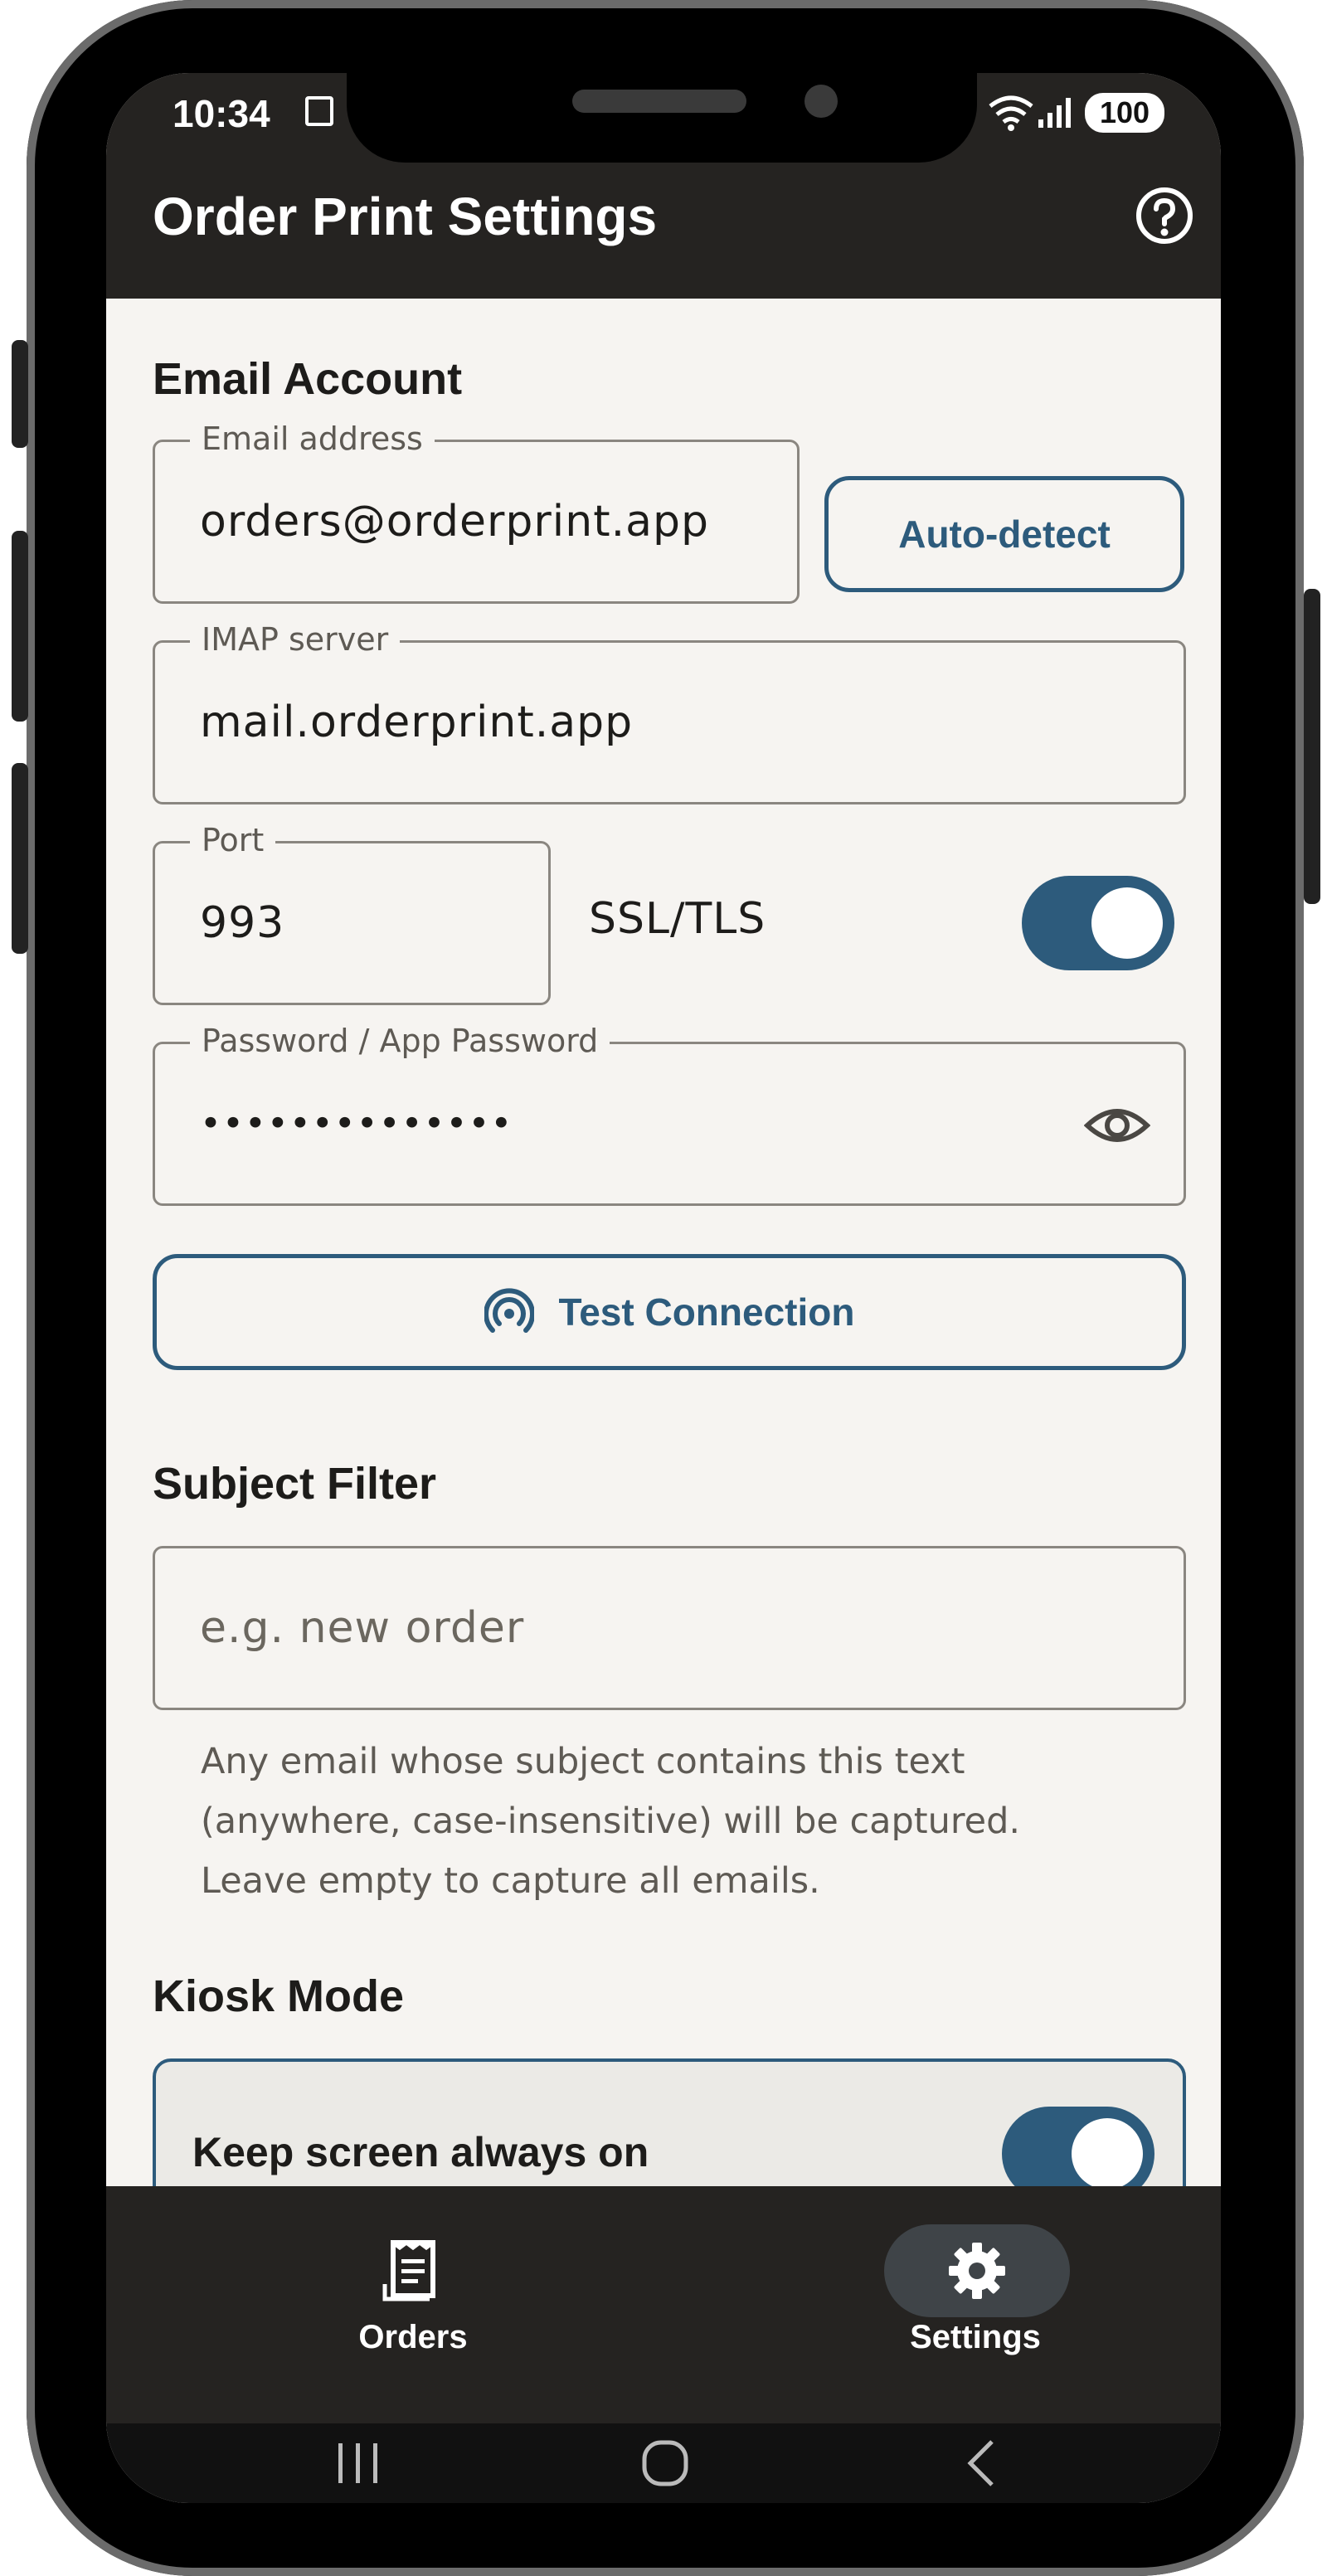 This screenshot has height=2576, width=1327. I want to click on screenshot-status-icon, so click(319, 111).